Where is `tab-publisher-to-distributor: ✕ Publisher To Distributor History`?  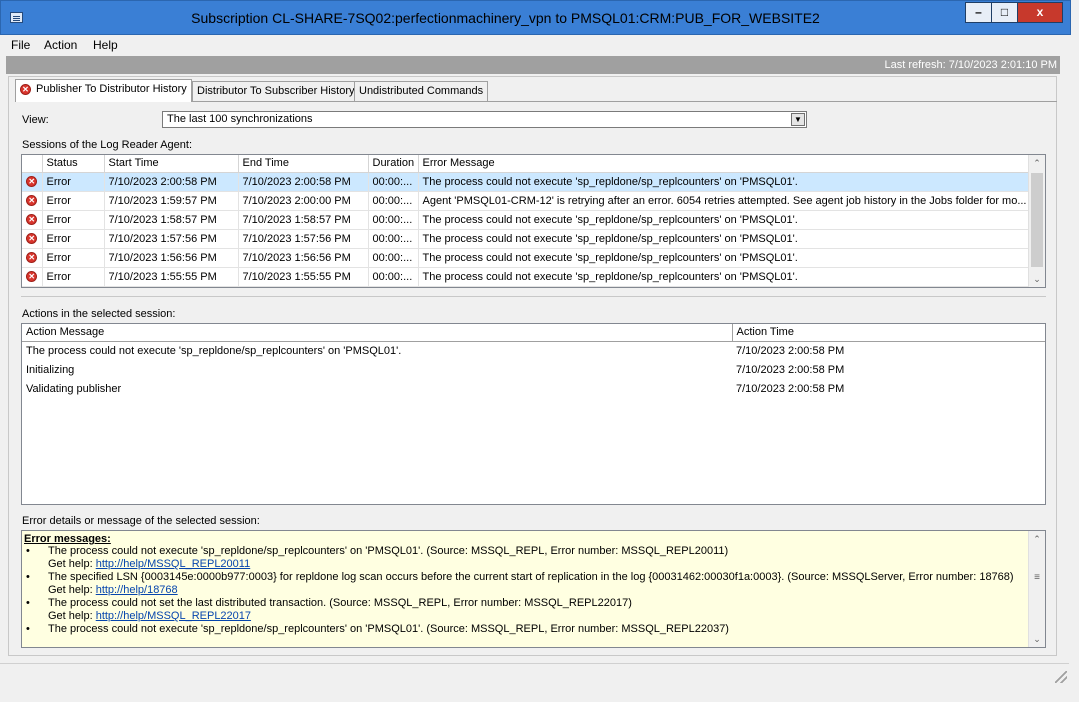
tab-publisher-to-distributor: ✕ Publisher To Distributor History is located at coordinates (103, 90).